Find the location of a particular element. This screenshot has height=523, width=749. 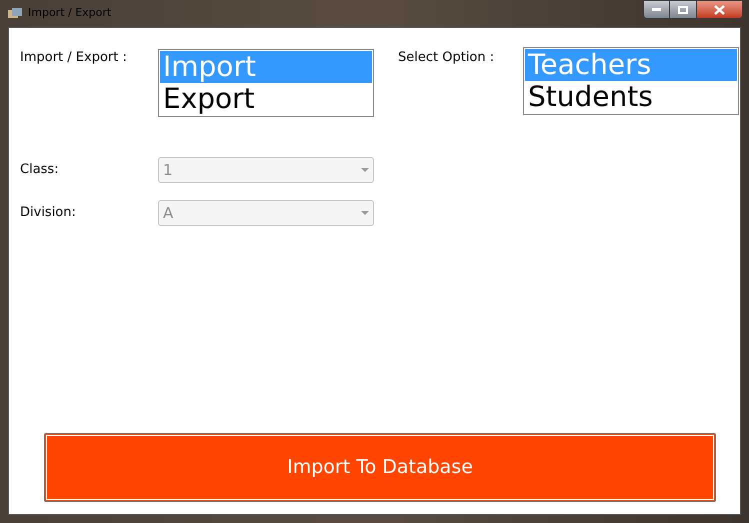

list-box: Import Export is located at coordinates (266, 83).